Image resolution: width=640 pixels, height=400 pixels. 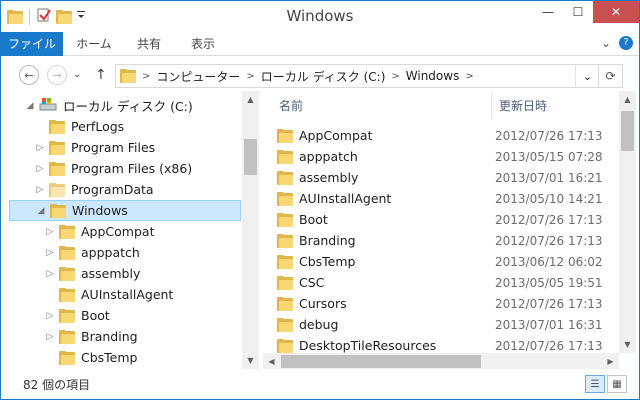 I want to click on tree-item: ▷ AppCompat, so click(x=100, y=231).